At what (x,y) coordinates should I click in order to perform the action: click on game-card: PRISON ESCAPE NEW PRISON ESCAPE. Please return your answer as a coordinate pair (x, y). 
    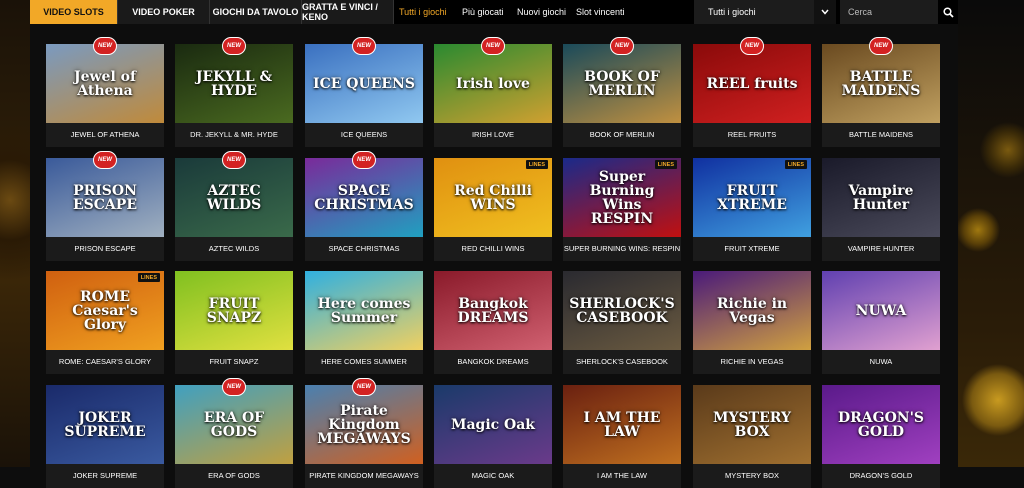
    Looking at the image, I should click on (105, 206).